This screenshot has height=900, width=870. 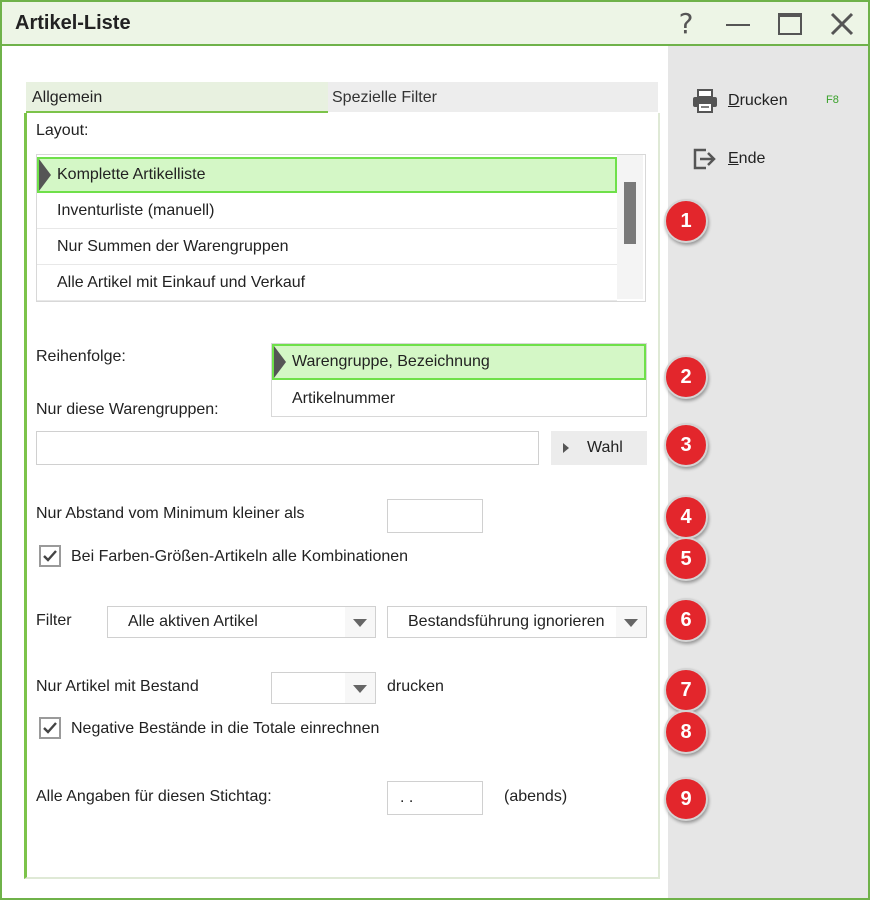 I want to click on drucken-label: Drucken, so click(x=758, y=100).